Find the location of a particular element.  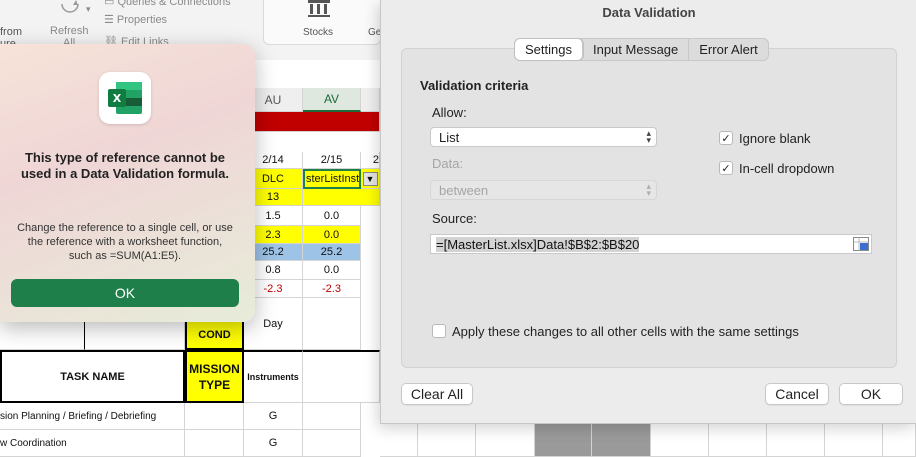

queries-icon: ▭ is located at coordinates (111, 4).